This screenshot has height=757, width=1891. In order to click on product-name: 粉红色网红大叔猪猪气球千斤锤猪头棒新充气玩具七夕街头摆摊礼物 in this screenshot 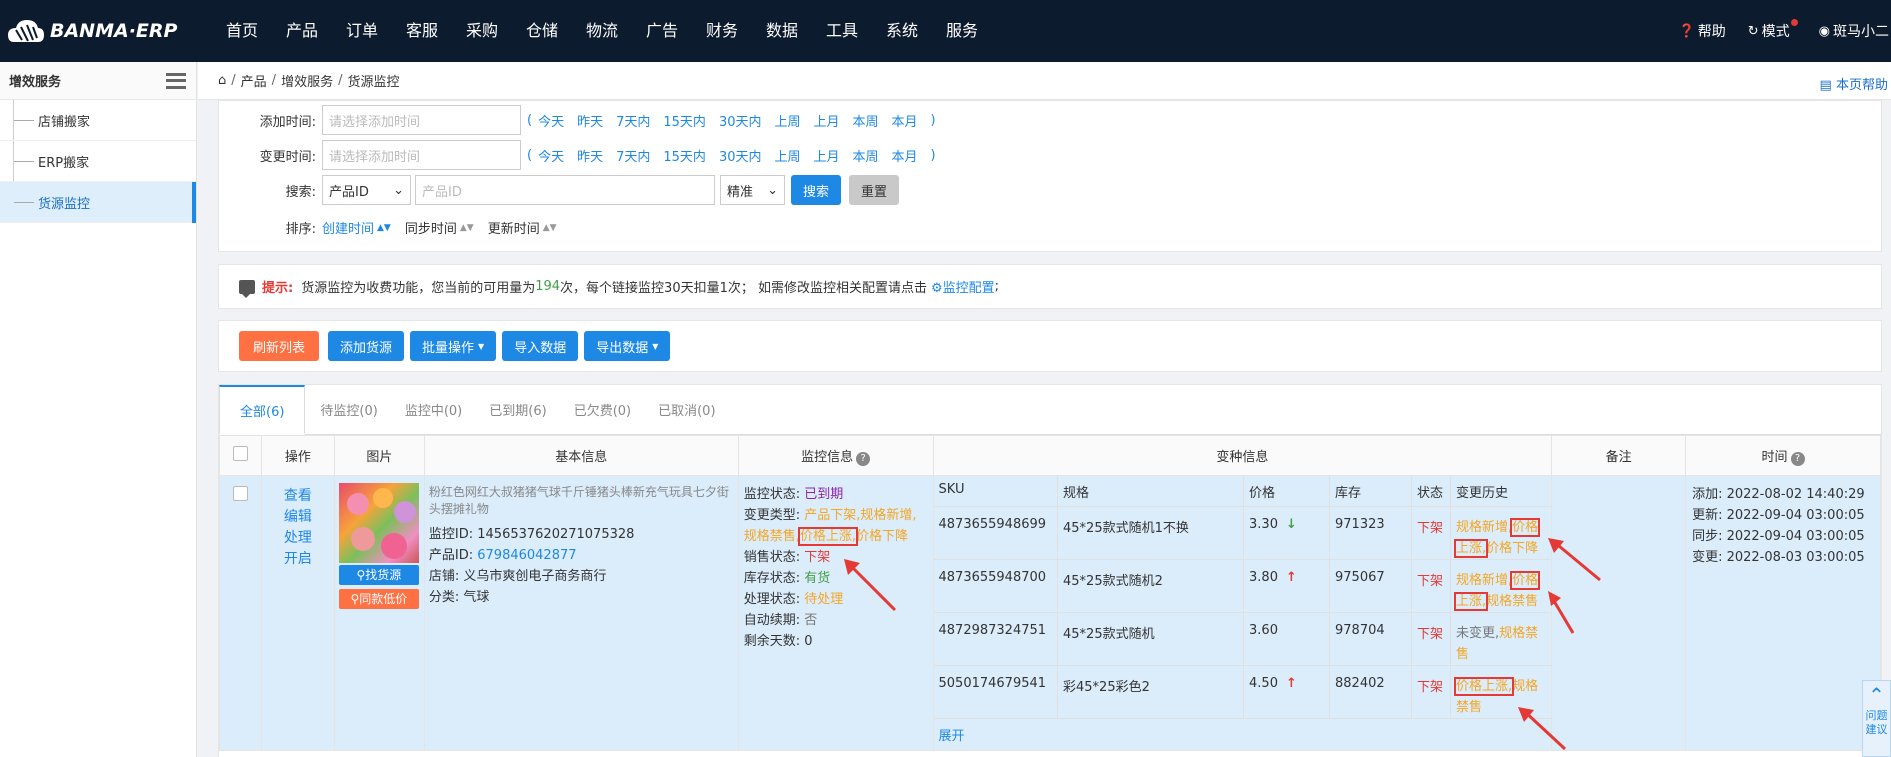, I will do `click(581, 501)`.